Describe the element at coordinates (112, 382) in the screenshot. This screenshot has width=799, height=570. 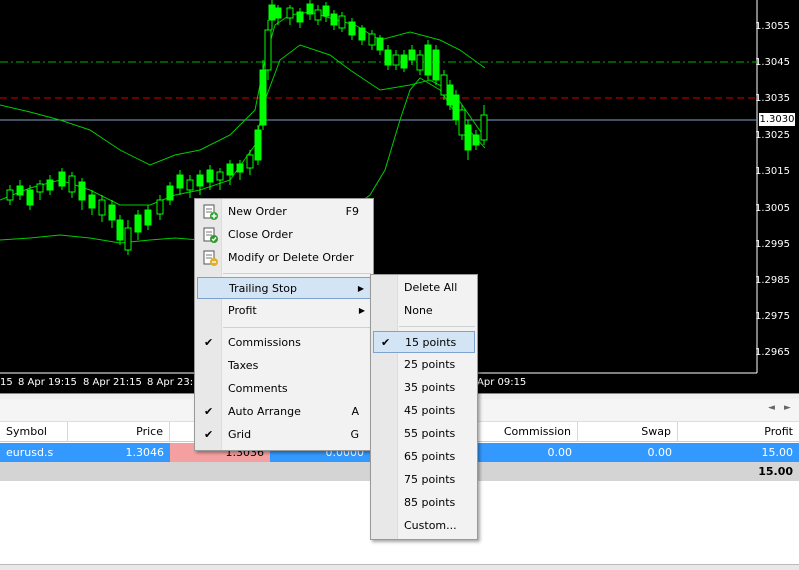
I see `time-axis-label: 8 Apr 21:15` at that location.